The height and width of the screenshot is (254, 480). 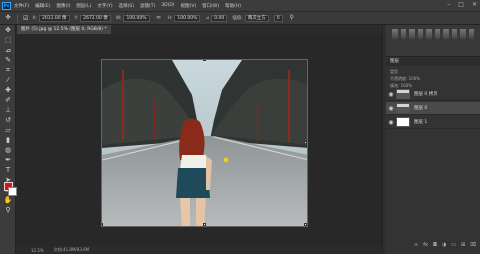 I want to click on layer-name: 图层 0 拷贝, so click(x=426, y=94).